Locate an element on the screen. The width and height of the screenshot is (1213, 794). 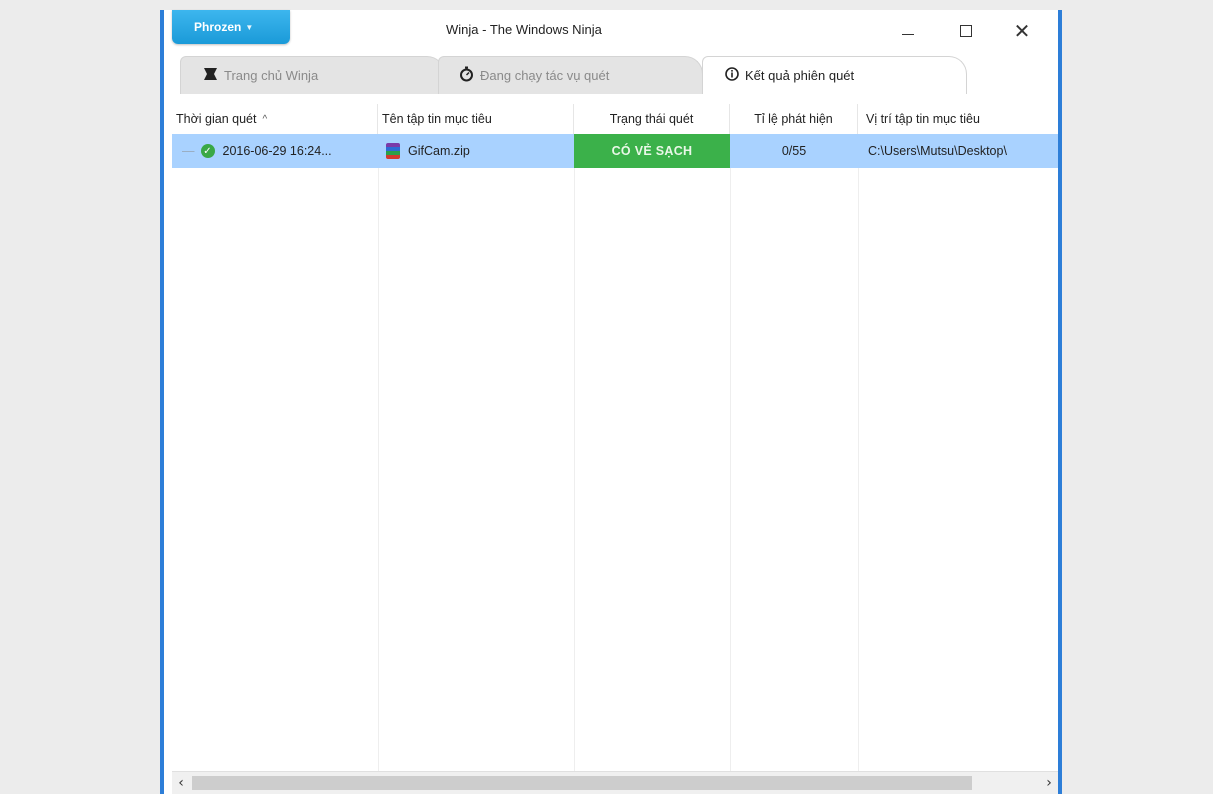
chevron-left-icon: ‹ is located at coordinates (181, 783).